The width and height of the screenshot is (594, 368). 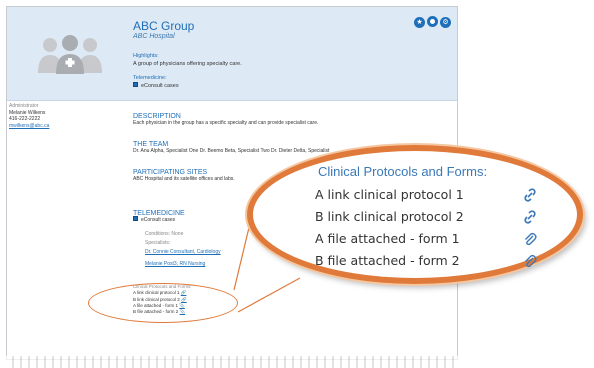 I want to click on callout-title: Clinical Protocols and Forms:, so click(x=403, y=171).